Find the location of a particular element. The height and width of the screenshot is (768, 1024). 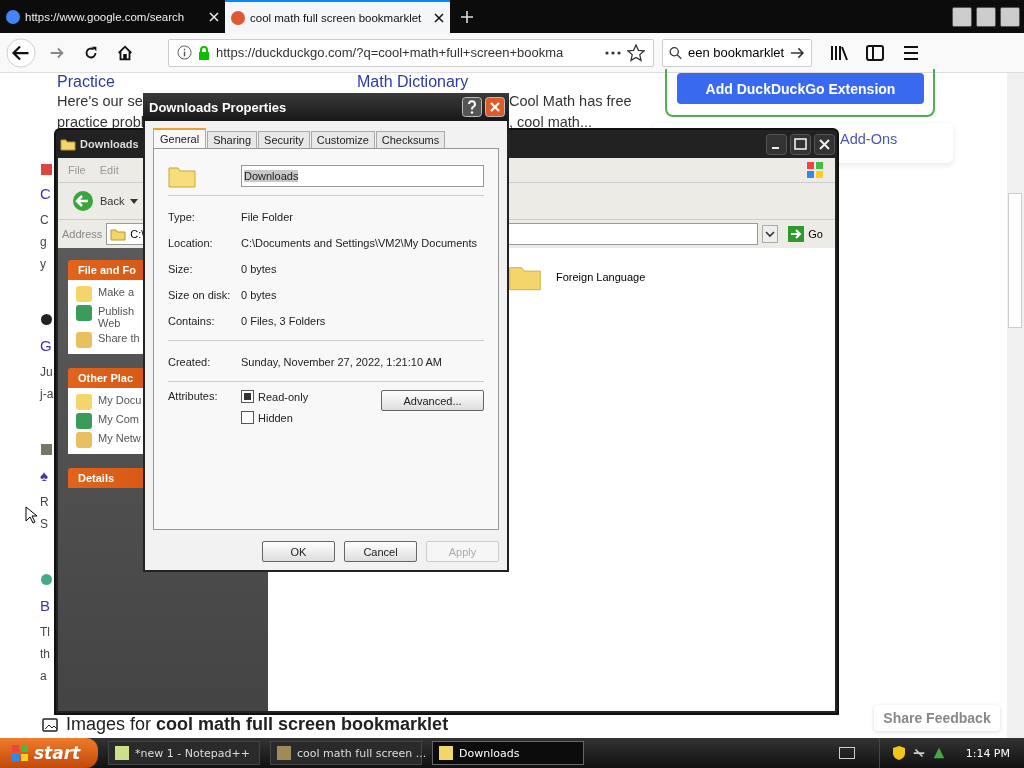

result-title: ♠ is located at coordinates (44, 475).